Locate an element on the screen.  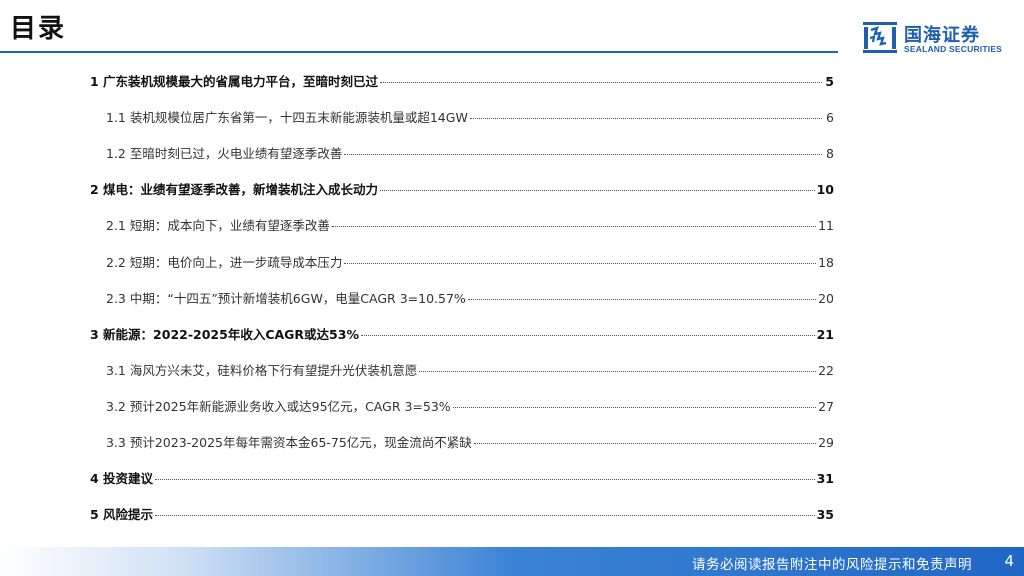
toc-entry: 1.2 至暗时刻已过，火电业绩有望逐季改善 8 is located at coordinates (470, 154).